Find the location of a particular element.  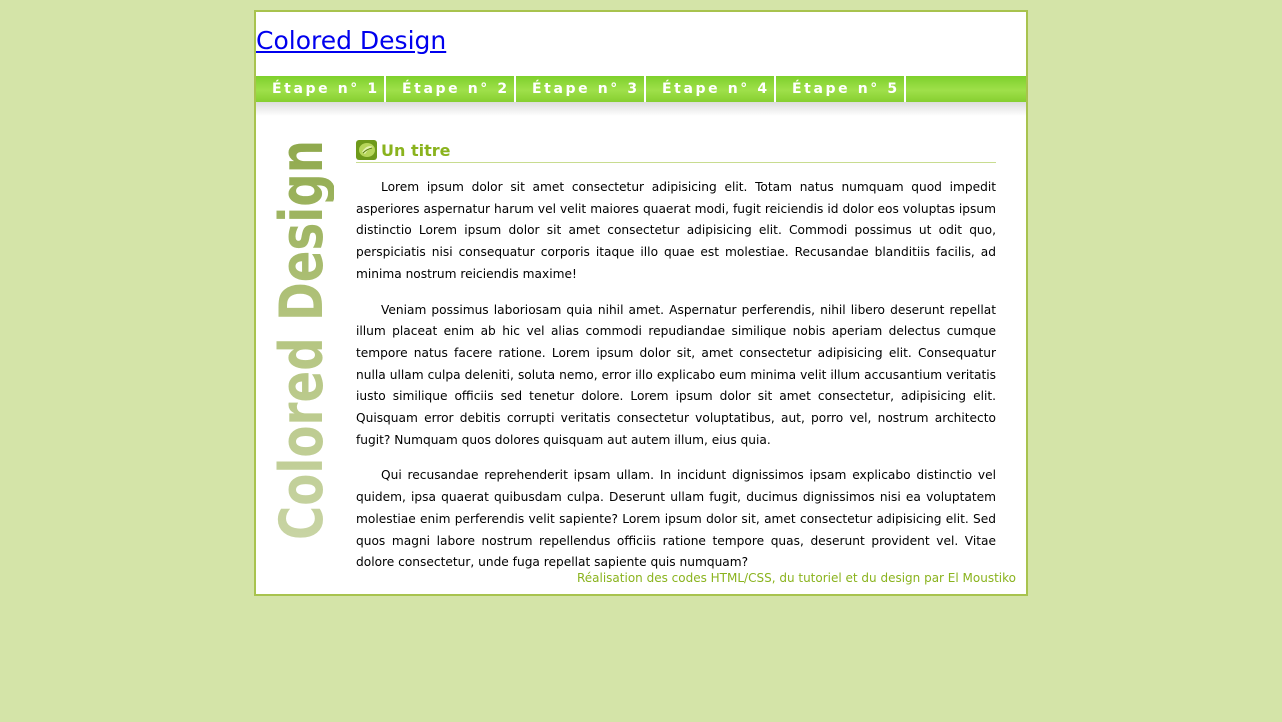

nav-item-etape-3: Étape n° 3 is located at coordinates (581, 89).